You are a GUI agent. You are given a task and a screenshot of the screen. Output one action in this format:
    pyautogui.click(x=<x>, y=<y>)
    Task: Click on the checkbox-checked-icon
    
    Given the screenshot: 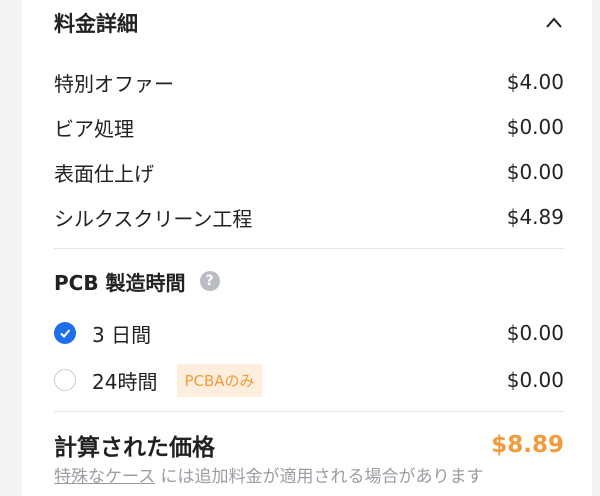 What is the action you would take?
    pyautogui.click(x=65, y=333)
    